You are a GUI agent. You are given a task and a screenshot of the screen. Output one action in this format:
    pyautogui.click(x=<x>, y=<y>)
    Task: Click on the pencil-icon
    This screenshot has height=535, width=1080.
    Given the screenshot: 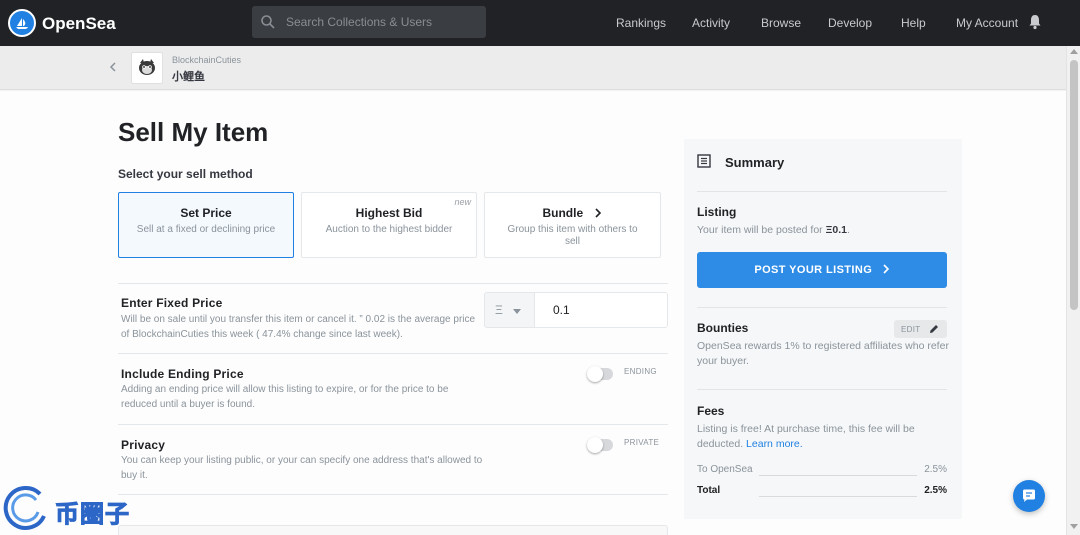 What is the action you would take?
    pyautogui.click(x=934, y=329)
    